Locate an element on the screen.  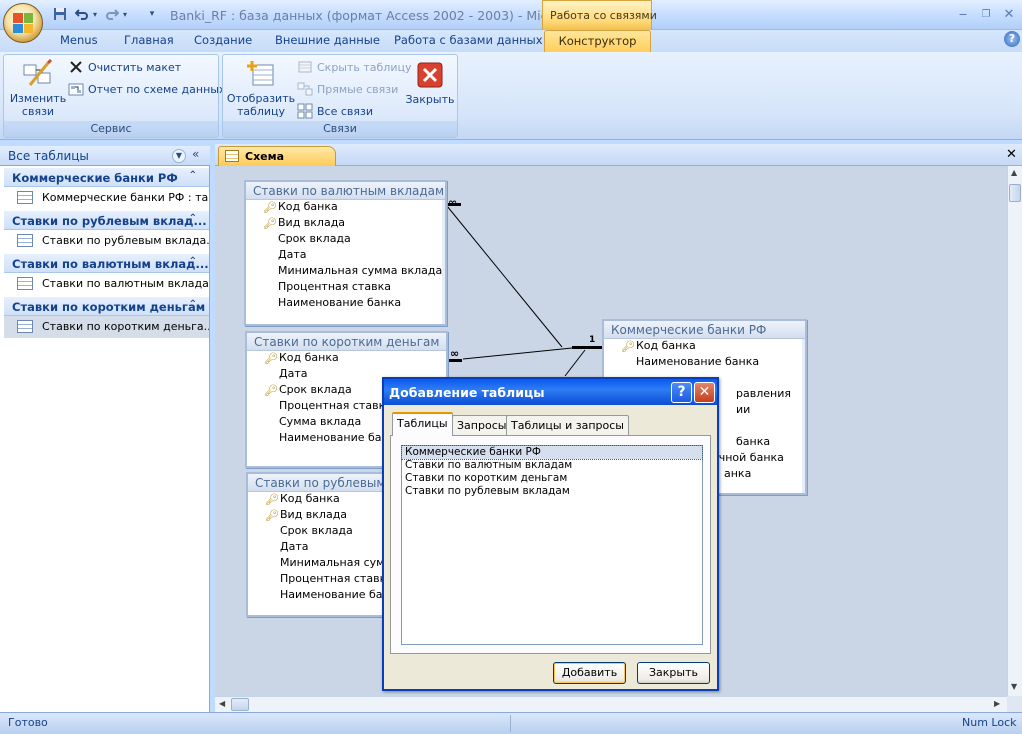
field-label: Сумма вклада is located at coordinates (320, 421).